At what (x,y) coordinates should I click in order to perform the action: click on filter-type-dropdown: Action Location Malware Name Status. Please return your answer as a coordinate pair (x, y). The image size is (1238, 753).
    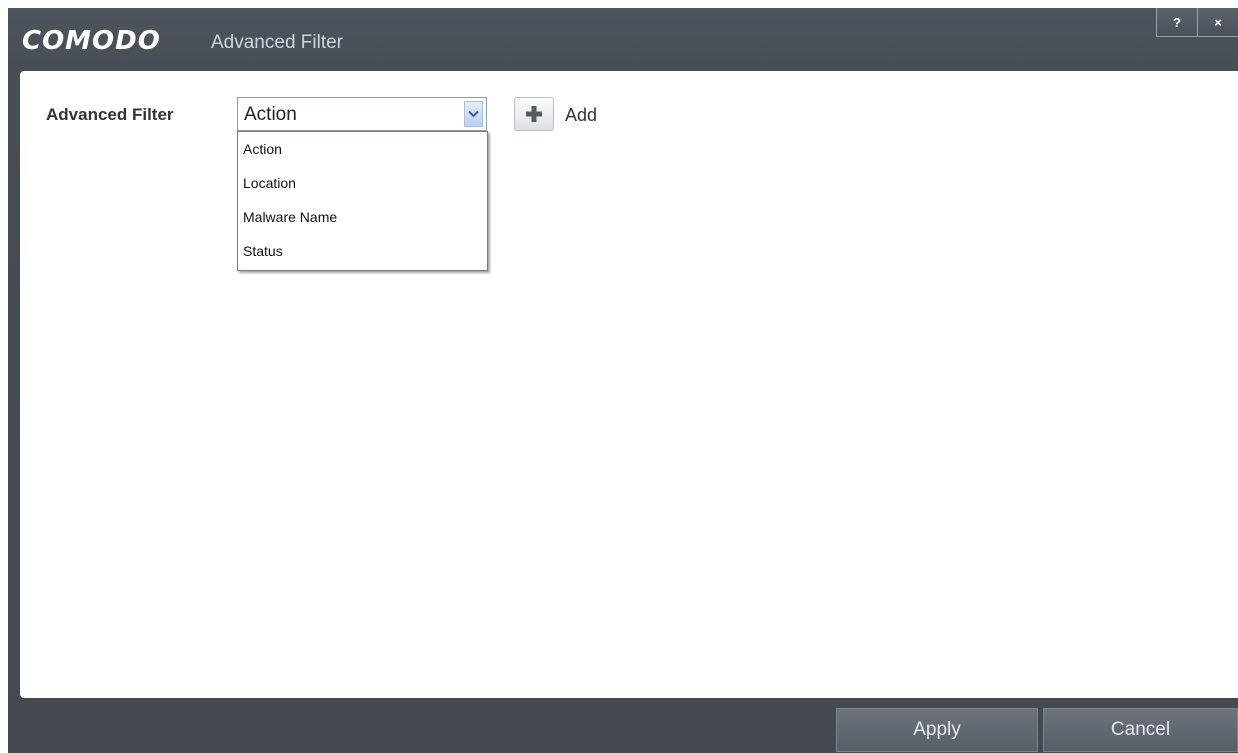
    Looking at the image, I should click on (362, 201).